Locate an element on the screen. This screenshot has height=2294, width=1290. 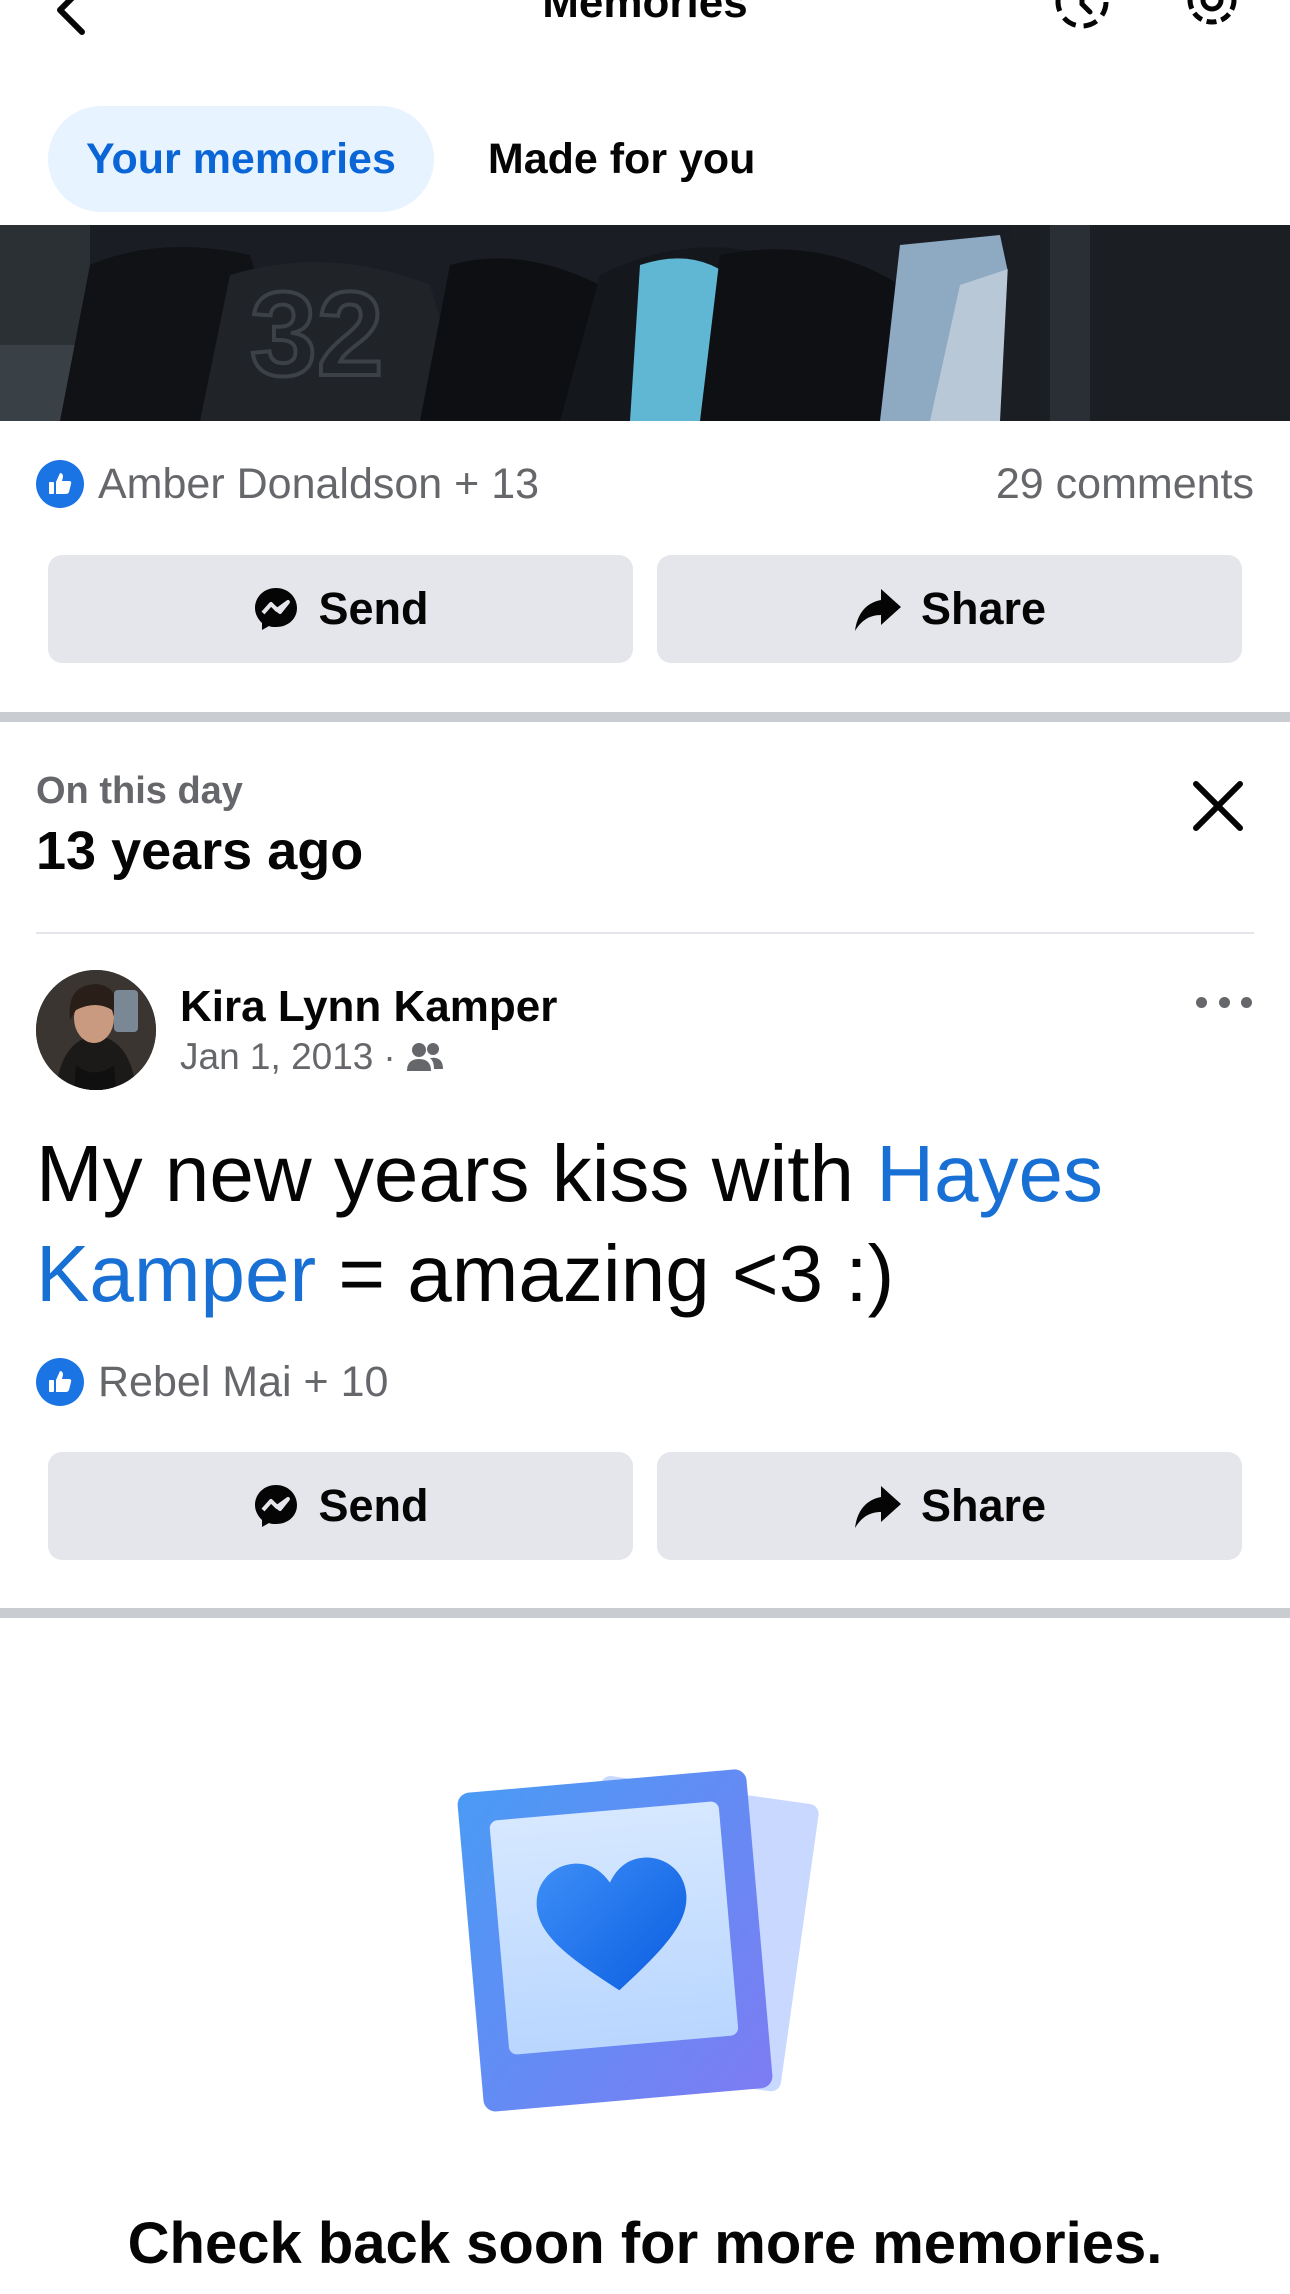
dismiss-memory-button is located at coordinates (1218, 806).